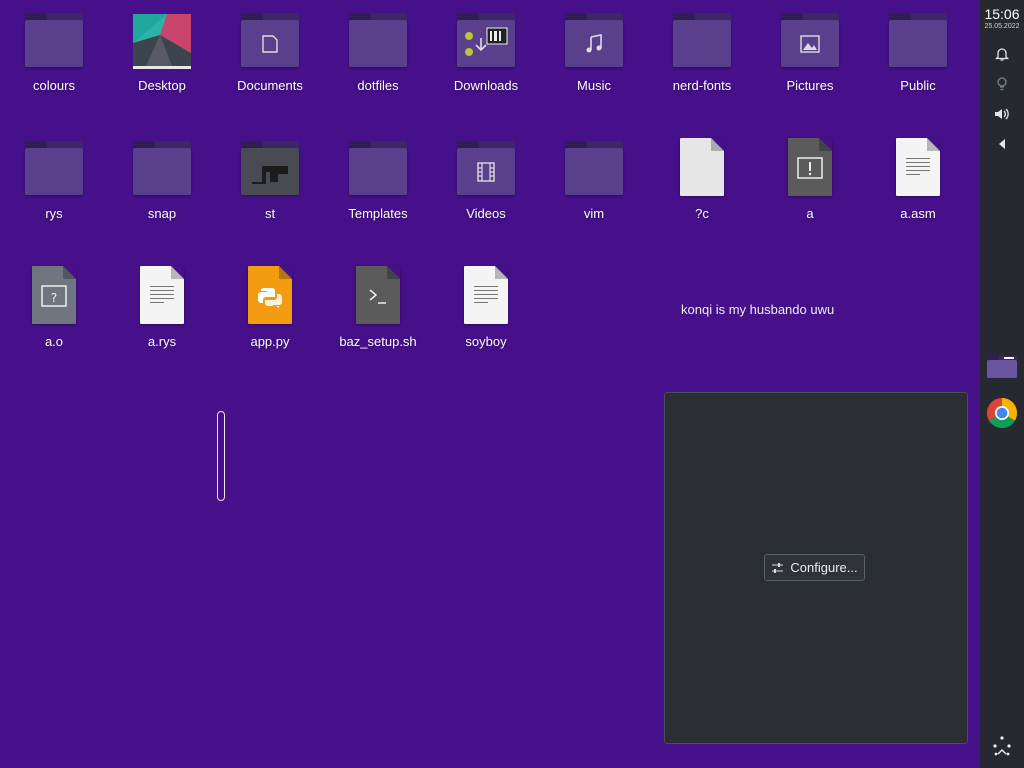 This screenshot has height=768, width=1024. What do you see at coordinates (162, 85) in the screenshot?
I see `icon-label: Desktop` at bounding box center [162, 85].